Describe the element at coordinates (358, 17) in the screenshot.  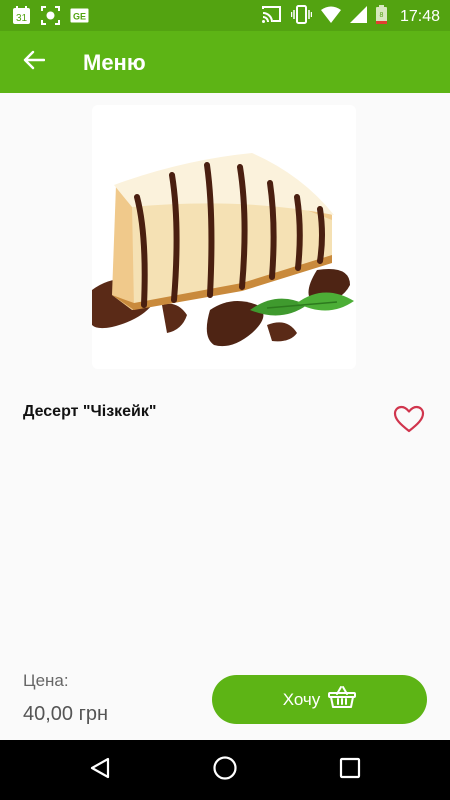
I see `signal-icon` at that location.